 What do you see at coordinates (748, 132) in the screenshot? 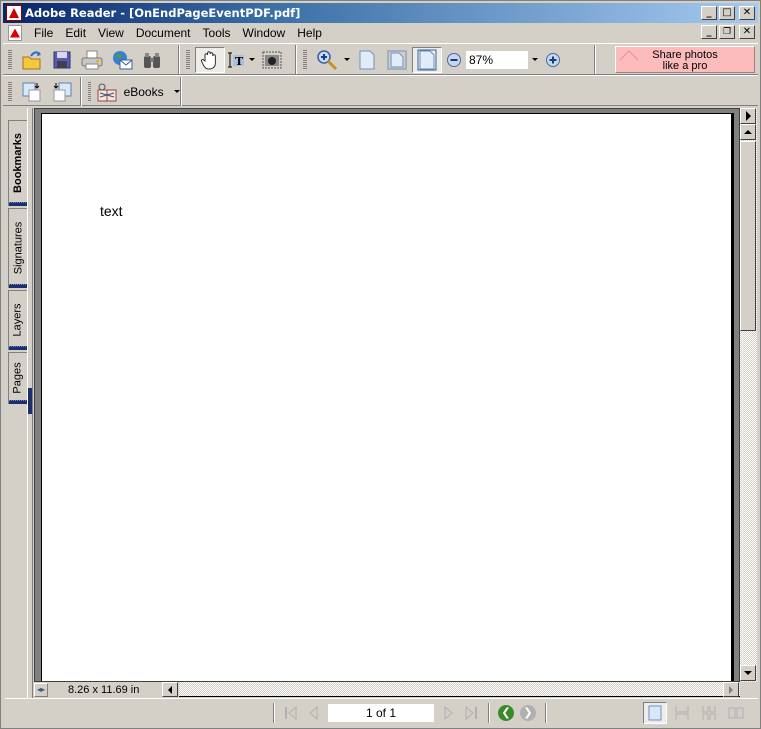
I see `scroll-up-button` at bounding box center [748, 132].